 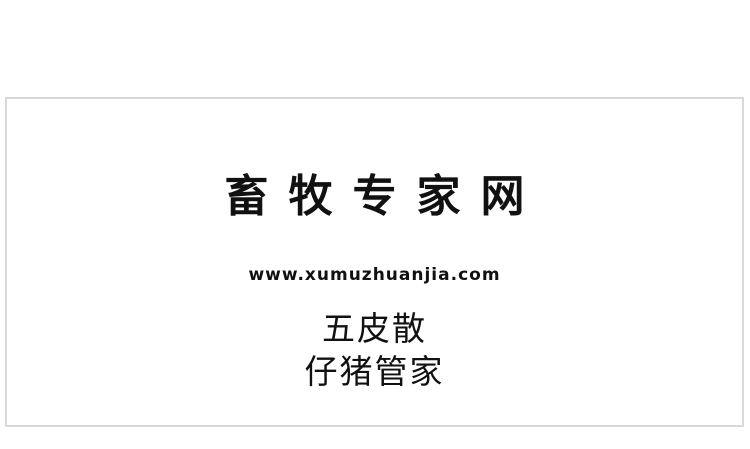 What do you see at coordinates (374, 371) in the screenshot?
I see `product-subtitle: 仔猪管家` at bounding box center [374, 371].